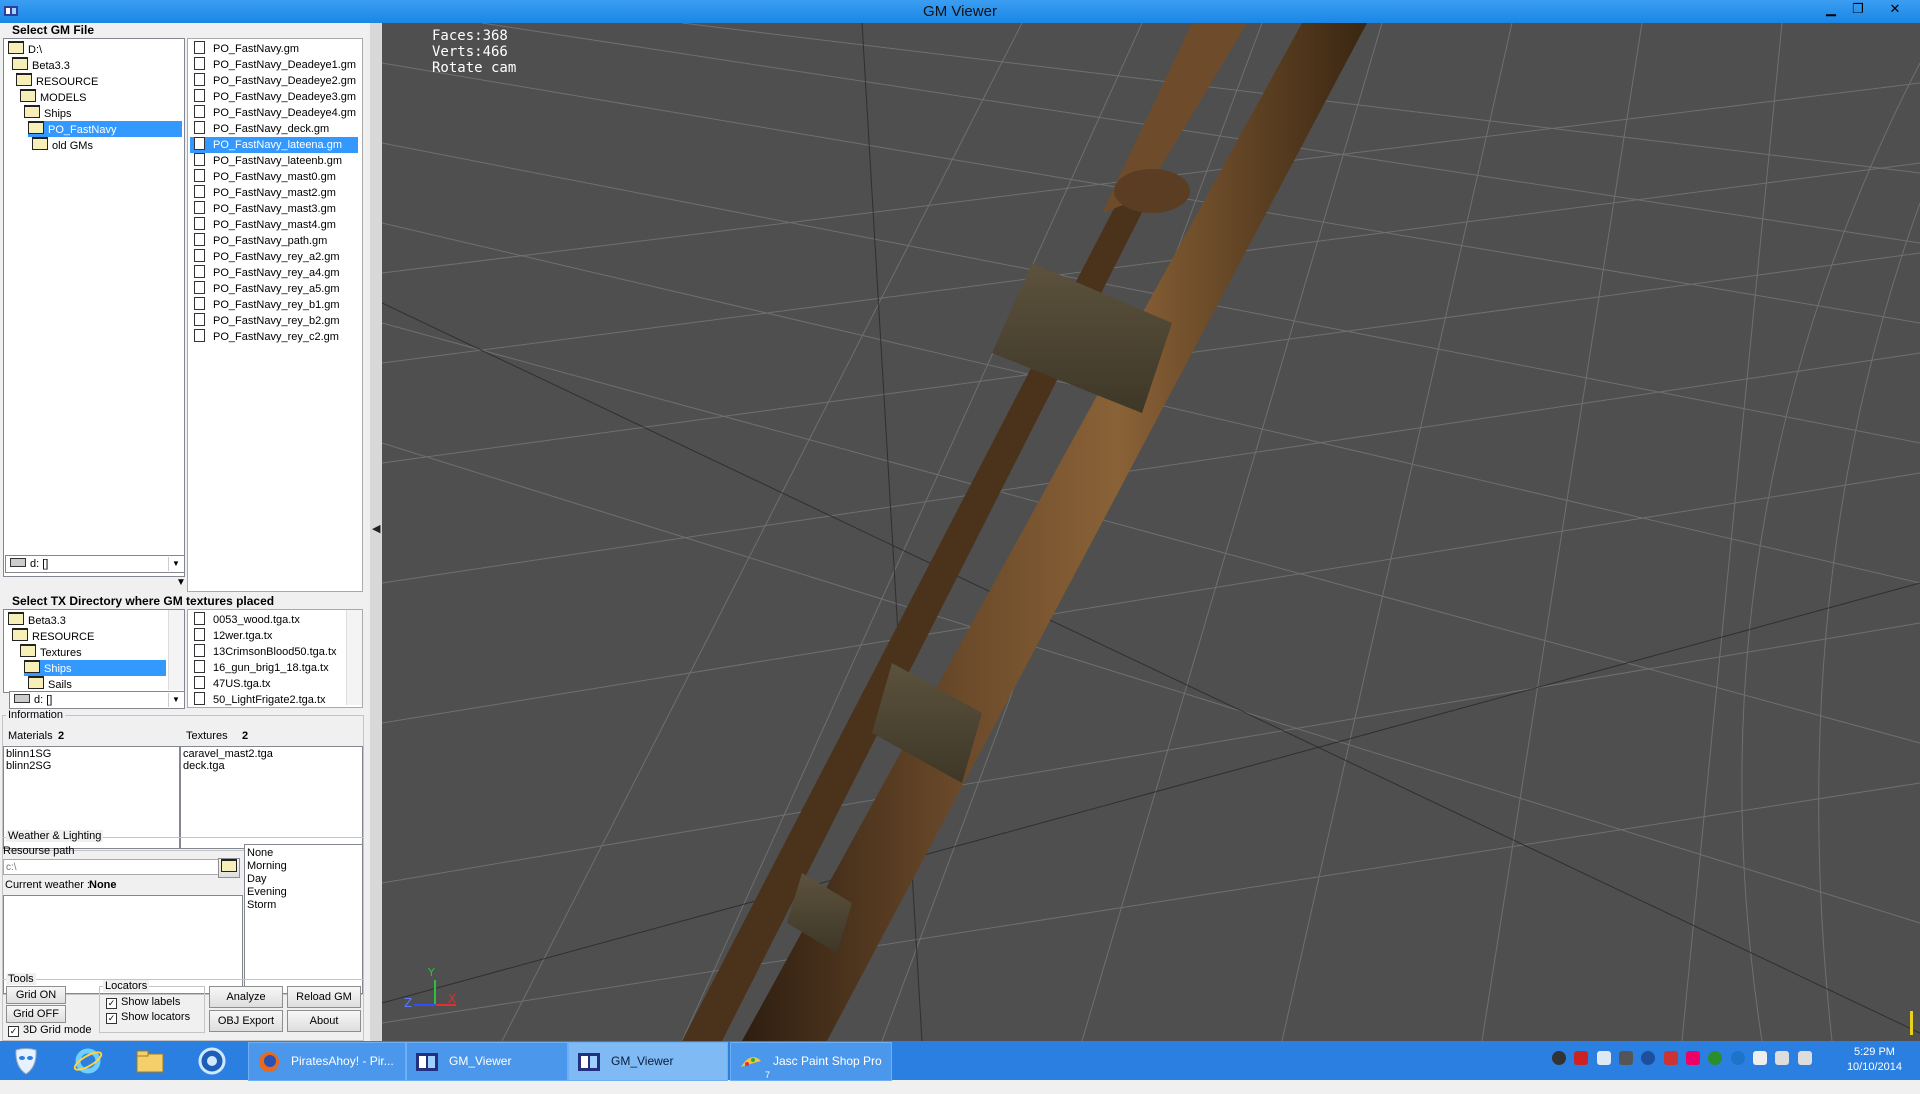 The image size is (1920, 1094). Describe the element at coordinates (97, 700) in the screenshot. I see `tx-drive-select: d: [] ▼` at that location.